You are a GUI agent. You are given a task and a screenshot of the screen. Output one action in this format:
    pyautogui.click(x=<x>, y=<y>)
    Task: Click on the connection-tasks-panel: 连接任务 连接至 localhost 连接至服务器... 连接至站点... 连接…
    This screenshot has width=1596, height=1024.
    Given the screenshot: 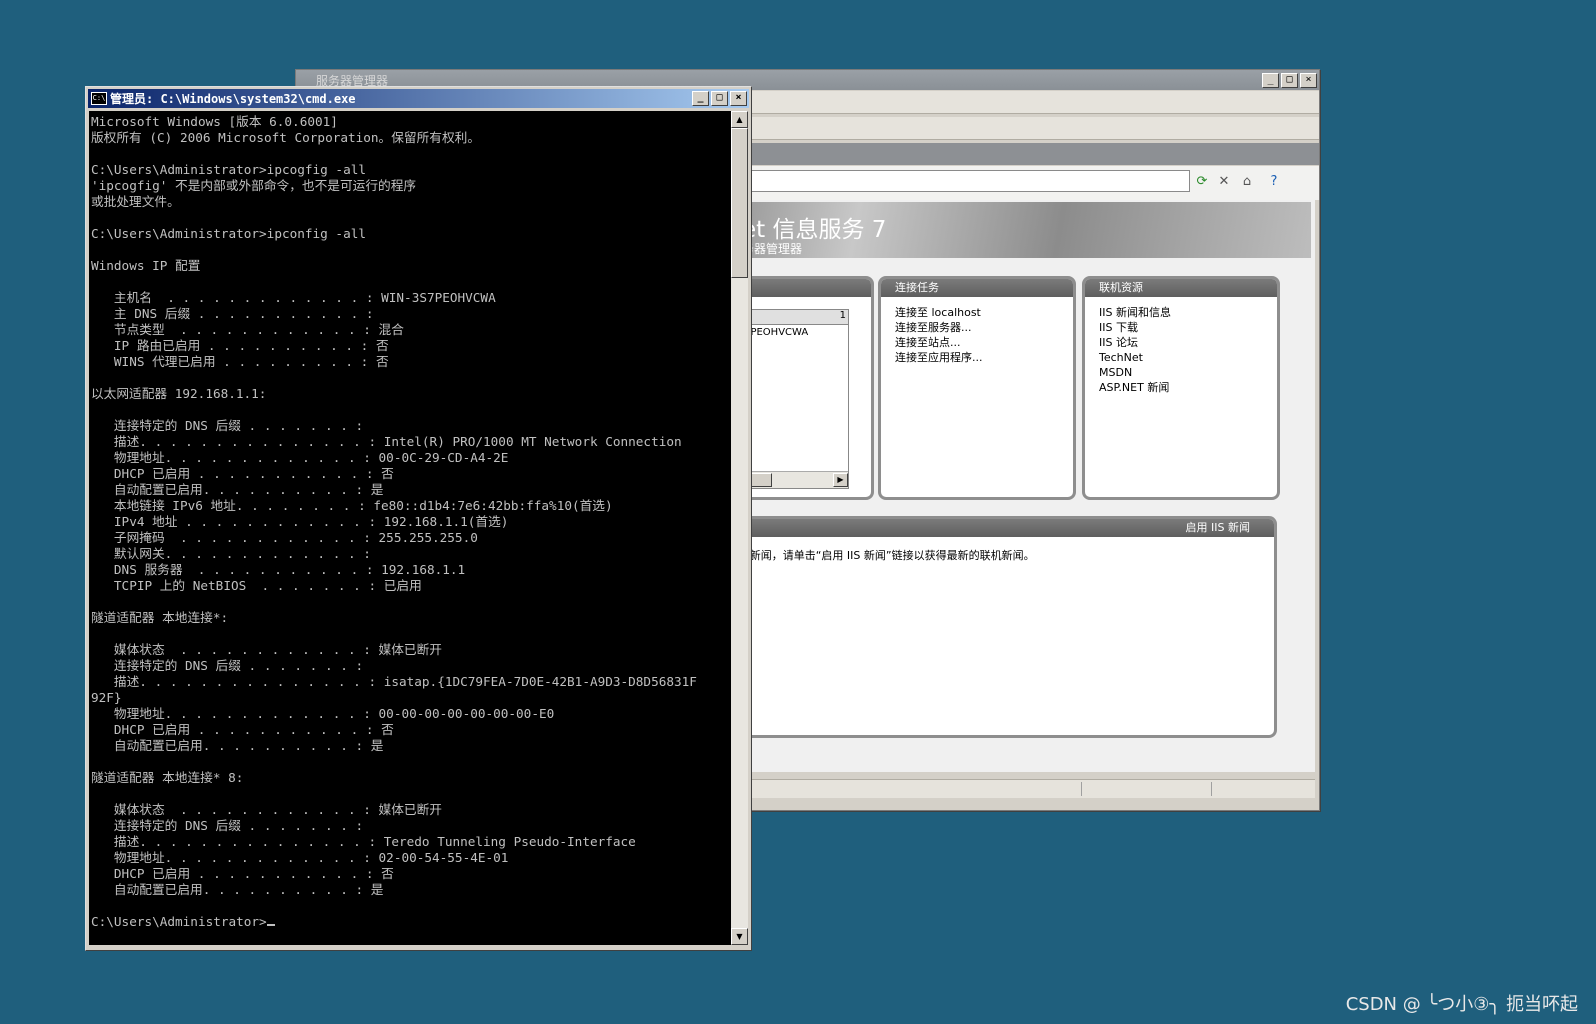 What is the action you would take?
    pyautogui.click(x=977, y=388)
    